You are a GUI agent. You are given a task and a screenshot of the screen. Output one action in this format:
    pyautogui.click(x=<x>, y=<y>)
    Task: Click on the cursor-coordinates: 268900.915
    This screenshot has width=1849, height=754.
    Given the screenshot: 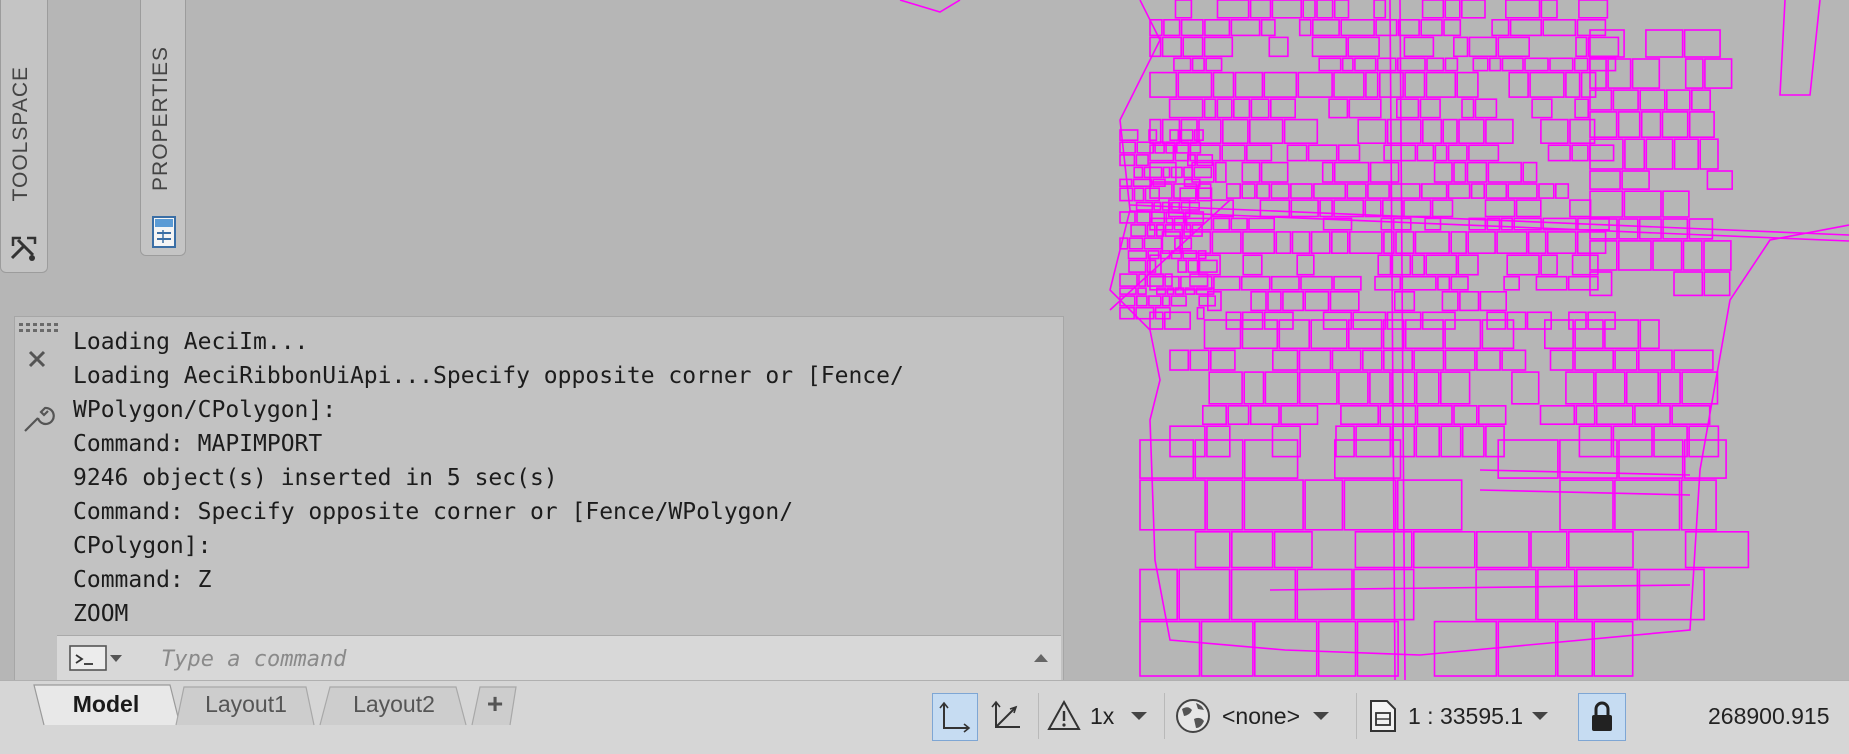 What is the action you would take?
    pyautogui.click(x=1778, y=716)
    